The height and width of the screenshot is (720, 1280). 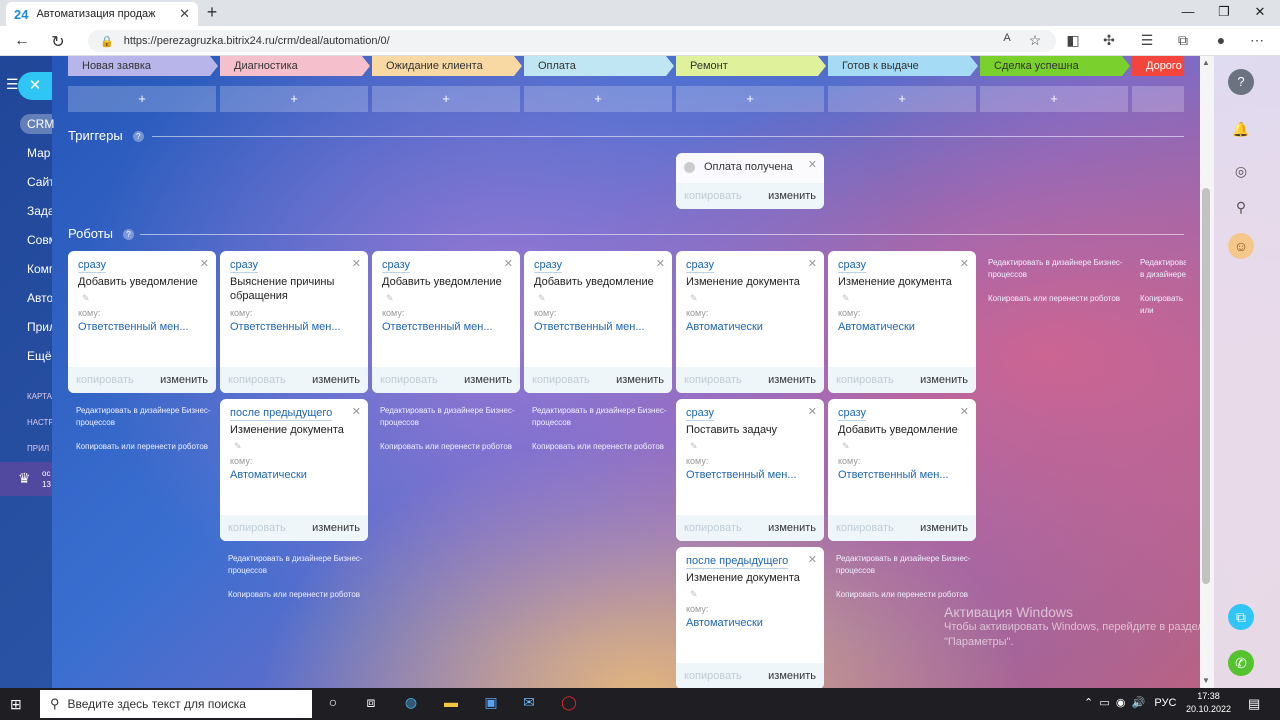 What do you see at coordinates (212, 12) in the screenshot?
I see `new-tab-button: +` at bounding box center [212, 12].